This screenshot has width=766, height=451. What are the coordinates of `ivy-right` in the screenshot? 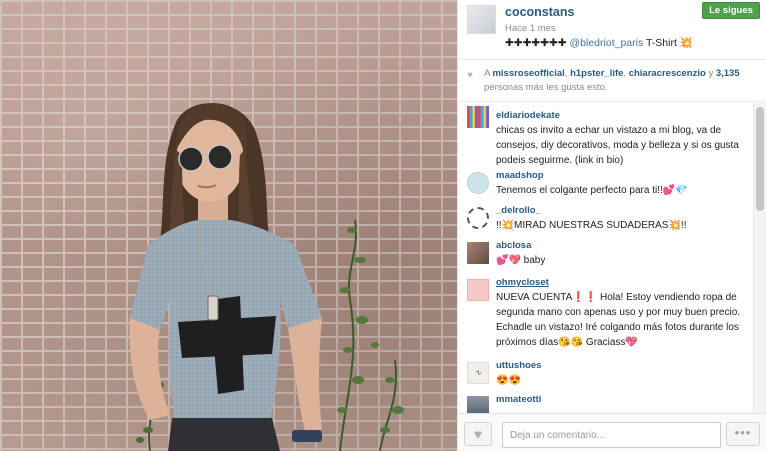 It's located at (370, 335).